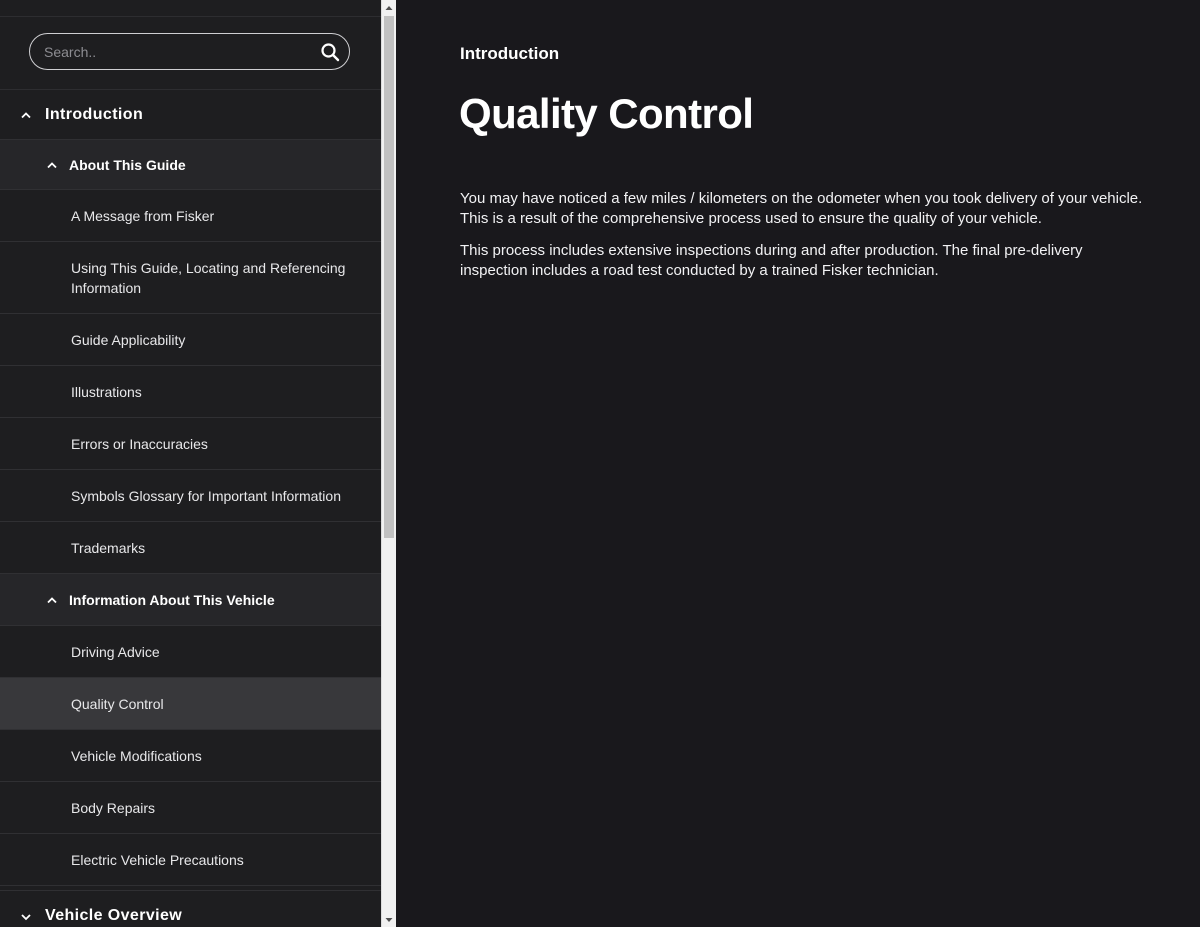 This screenshot has height=927, width=1200. What do you see at coordinates (108, 547) in the screenshot?
I see `nav-item-label: Trademarks` at bounding box center [108, 547].